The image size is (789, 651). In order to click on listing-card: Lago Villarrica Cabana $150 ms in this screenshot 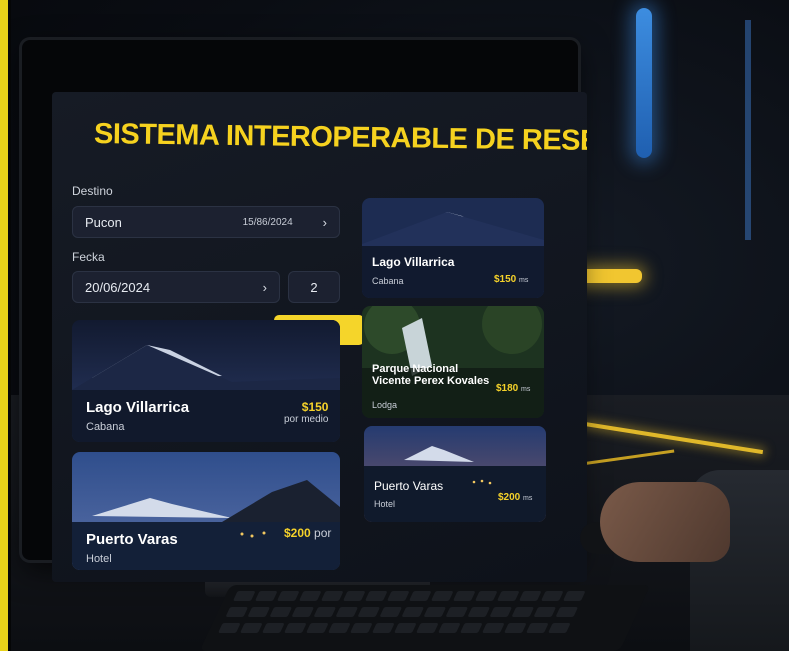, I will do `click(453, 248)`.